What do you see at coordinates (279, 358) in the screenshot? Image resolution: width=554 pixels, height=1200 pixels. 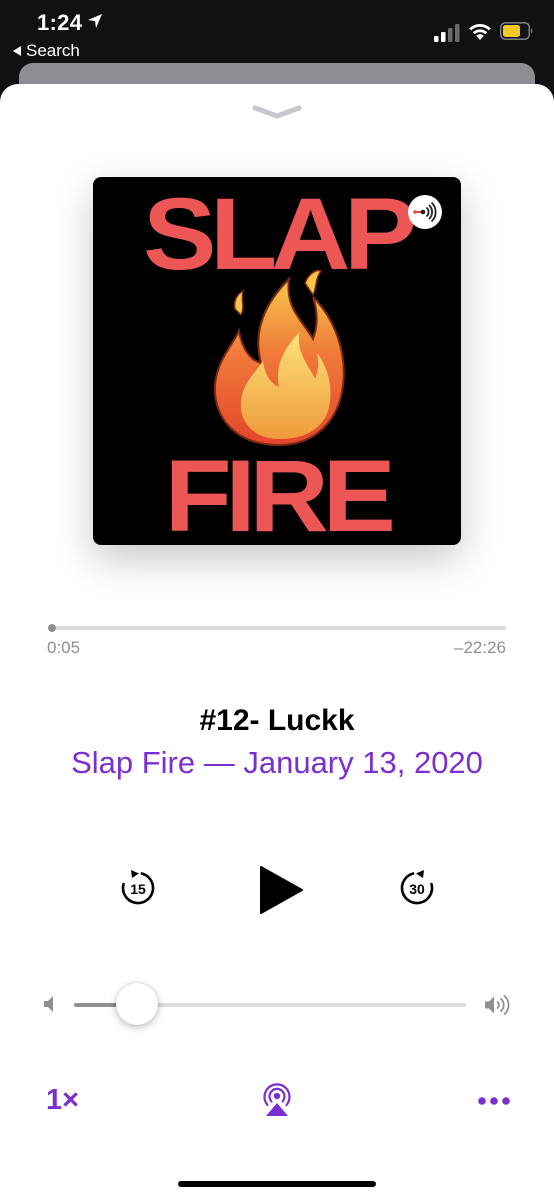 I see `fire-emoji-icon` at bounding box center [279, 358].